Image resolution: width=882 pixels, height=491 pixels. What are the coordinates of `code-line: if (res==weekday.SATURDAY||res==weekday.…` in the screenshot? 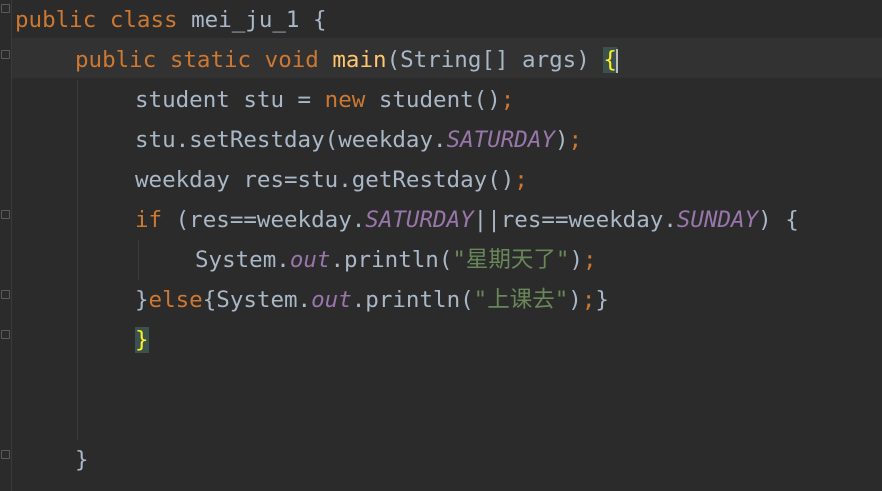 It's located at (467, 220).